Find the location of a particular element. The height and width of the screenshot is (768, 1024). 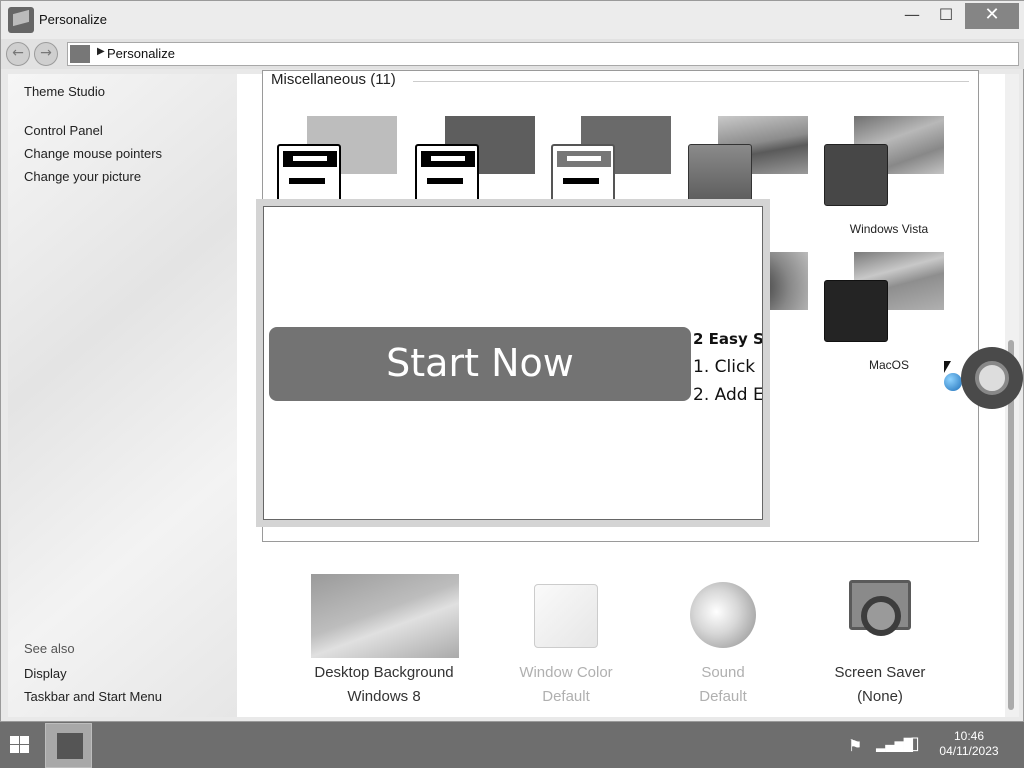

sidebar-link-change-your-picture: Change your picture is located at coordinates (82, 176).